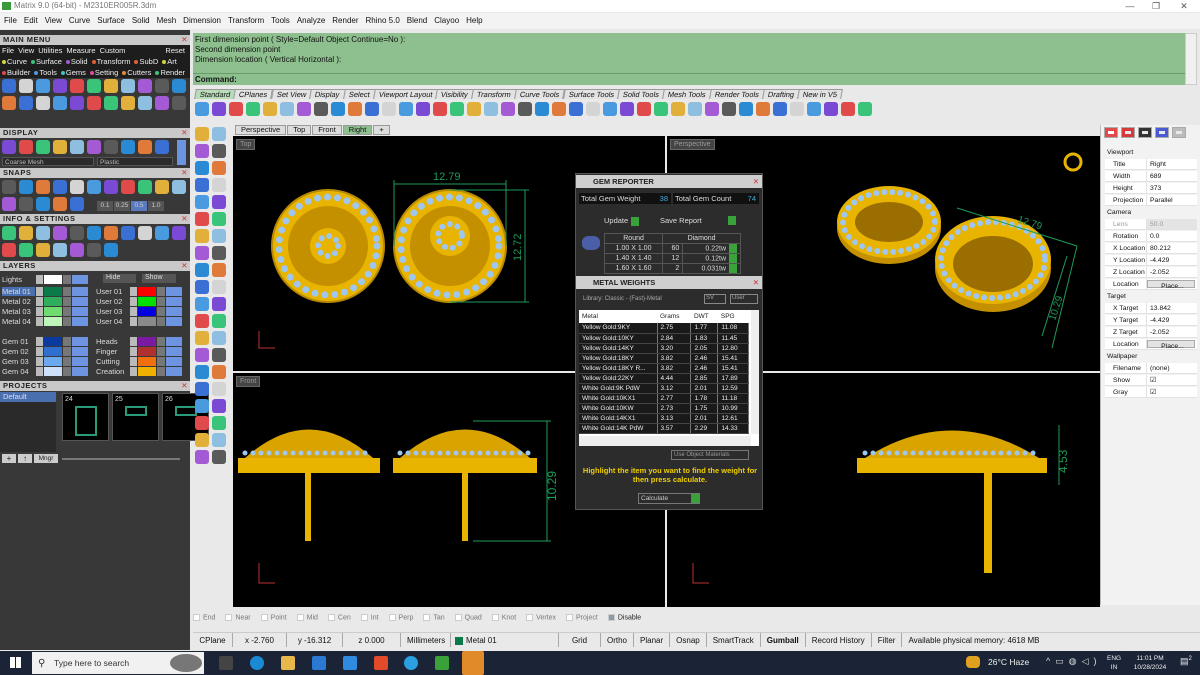 Image resolution: width=1200 pixels, height=675 pixels. I want to click on menu-help: Help, so click(474, 21).